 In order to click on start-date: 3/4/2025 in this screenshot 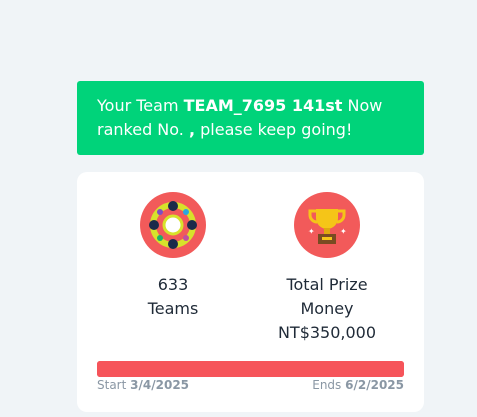, I will do `click(160, 385)`.